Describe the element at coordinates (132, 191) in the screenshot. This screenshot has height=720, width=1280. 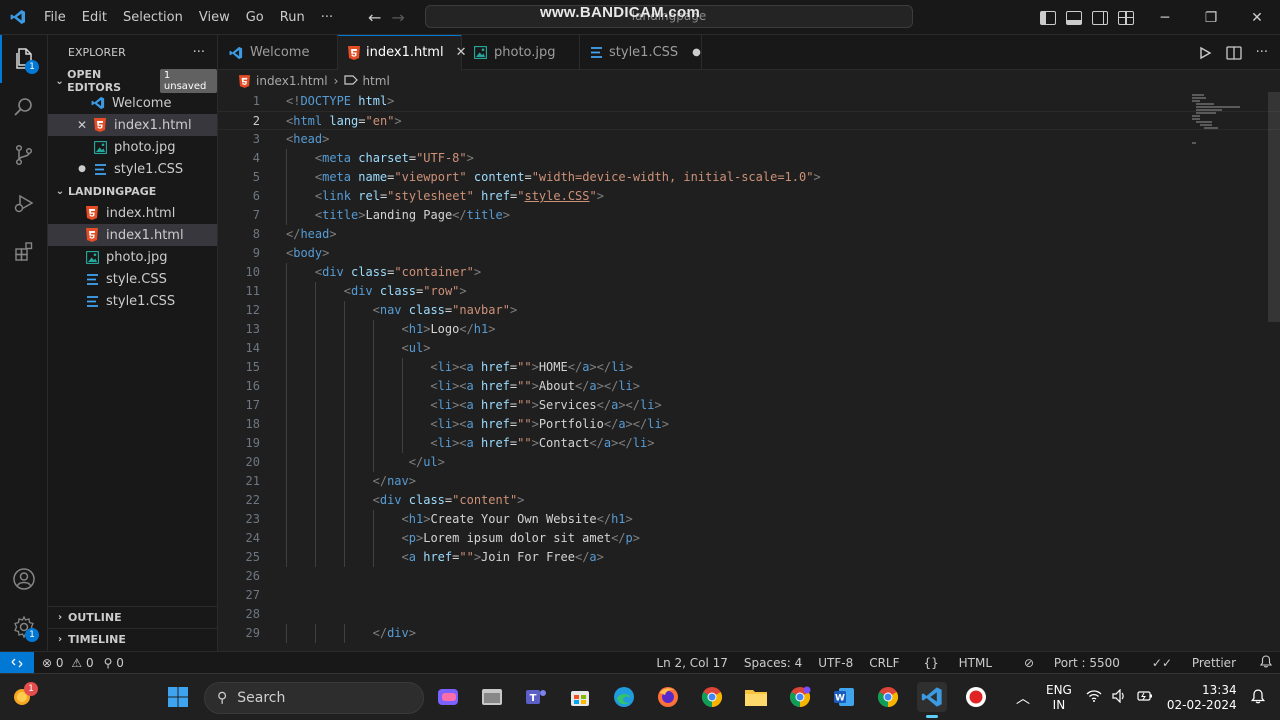
I see `folder-section: ⌄ LANDINGPAGE` at that location.